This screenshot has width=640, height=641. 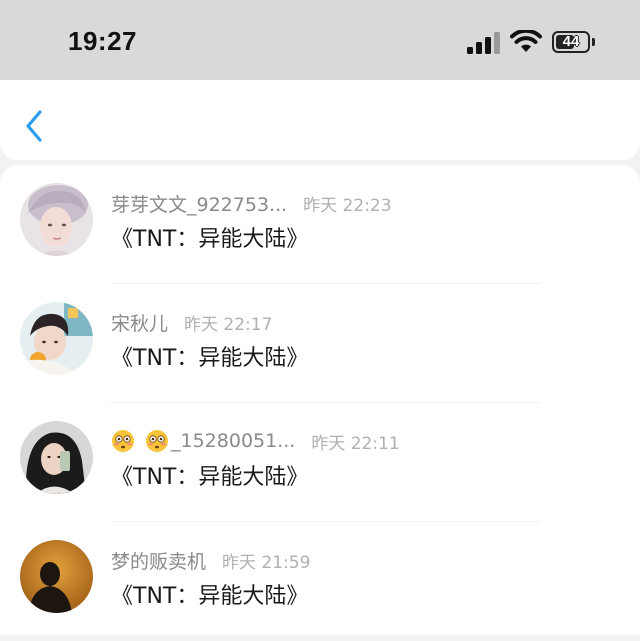 I want to click on item-meta: 芽芽文文_922753... 昨天 22:23, so click(x=251, y=203).